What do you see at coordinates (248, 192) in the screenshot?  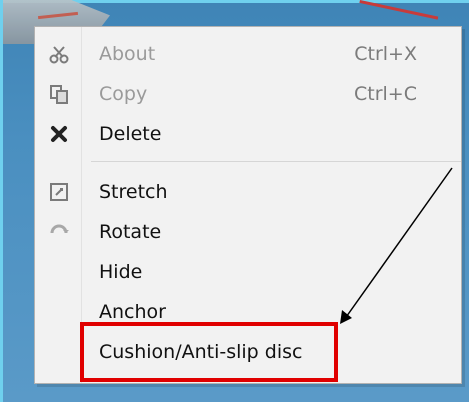 I see `menu-item-stretch: Stretch` at bounding box center [248, 192].